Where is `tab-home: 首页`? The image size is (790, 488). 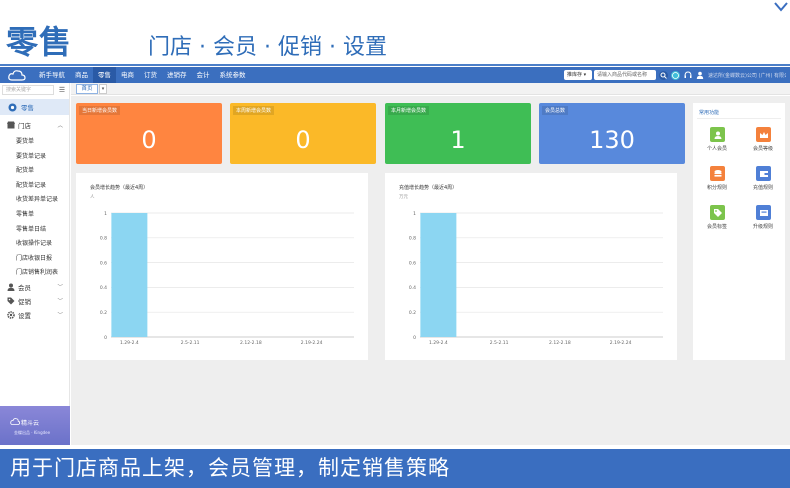 tab-home: 首页 is located at coordinates (87, 89).